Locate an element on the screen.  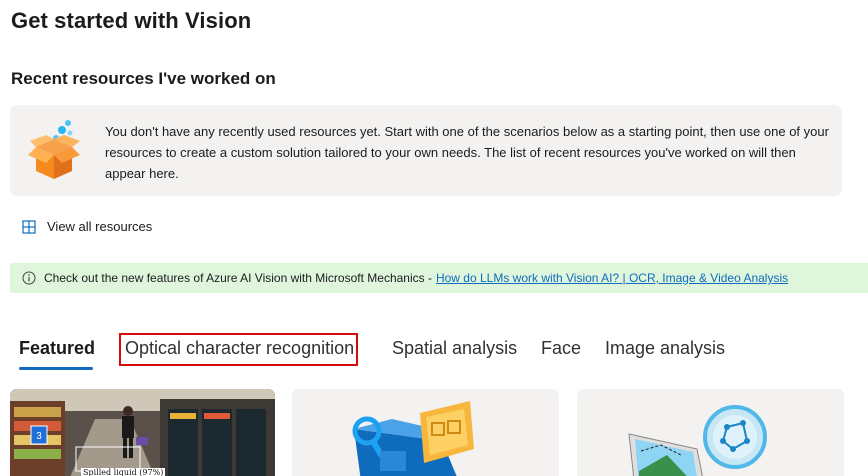
info-icon is located at coordinates (29, 278).